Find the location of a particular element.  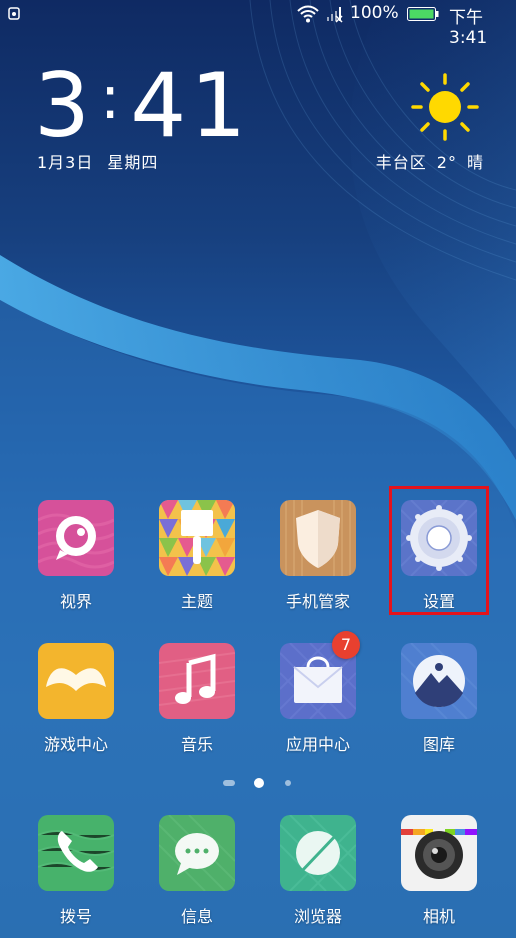

shield-icon is located at coordinates (318, 538).